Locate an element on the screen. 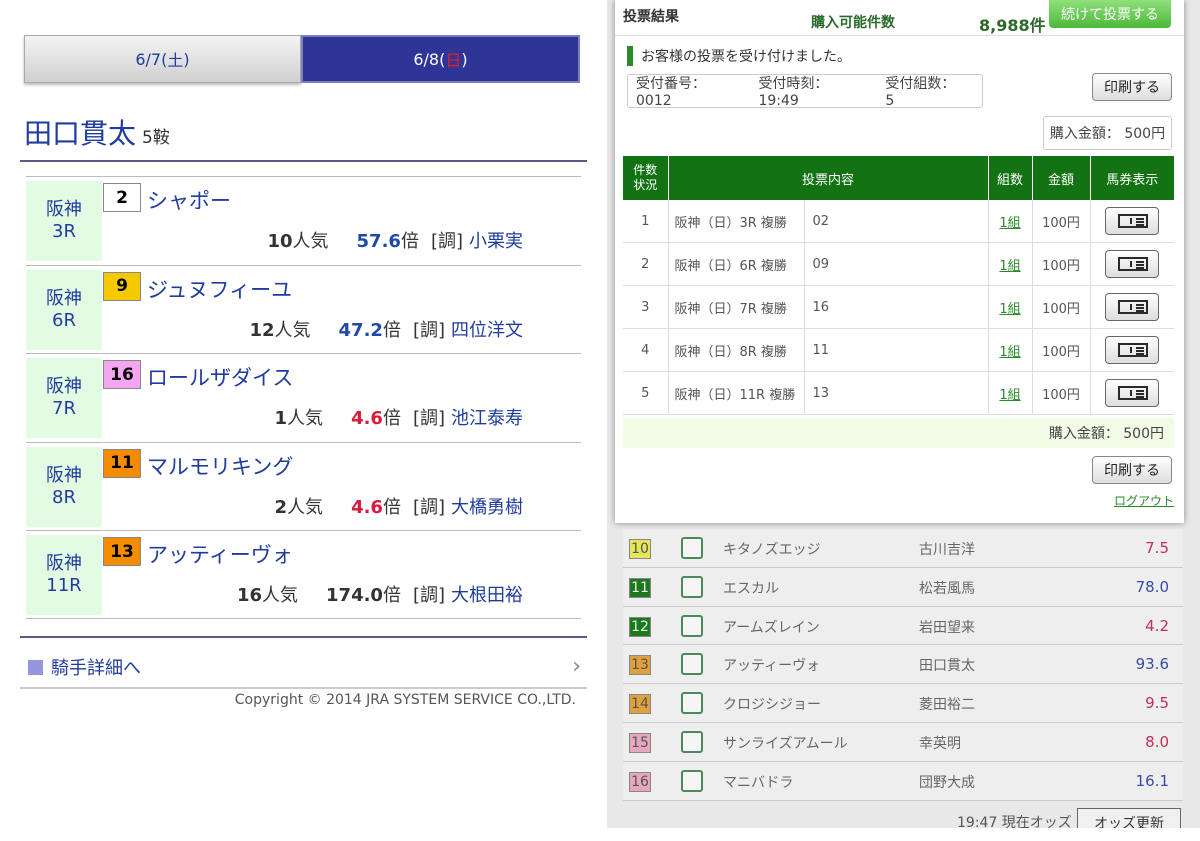 The height and width of the screenshot is (841, 1200). bet-content: 阪神（日）11R 複勝 13 is located at coordinates (828, 393).